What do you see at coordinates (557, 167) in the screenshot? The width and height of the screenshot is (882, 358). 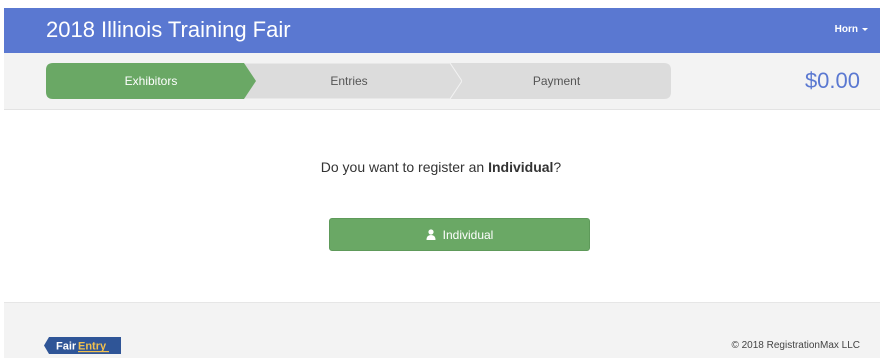 I see `prompt-question-mark: ?` at bounding box center [557, 167].